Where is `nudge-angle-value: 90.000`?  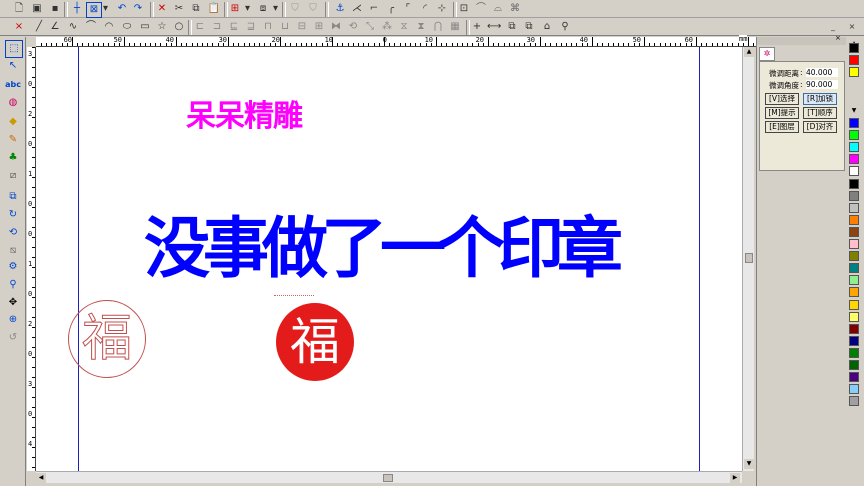 nudge-angle-value: 90.000 is located at coordinates (822, 84).